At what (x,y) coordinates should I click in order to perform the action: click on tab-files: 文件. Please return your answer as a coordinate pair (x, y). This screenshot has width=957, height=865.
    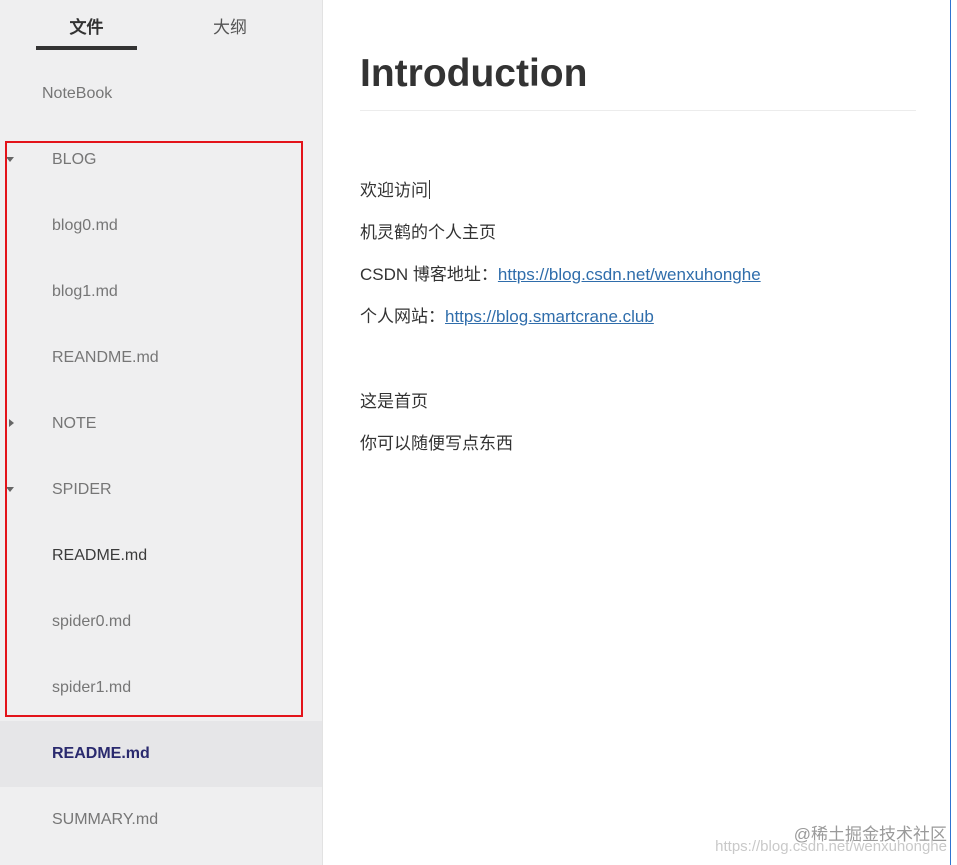
    Looking at the image, I should click on (86, 32).